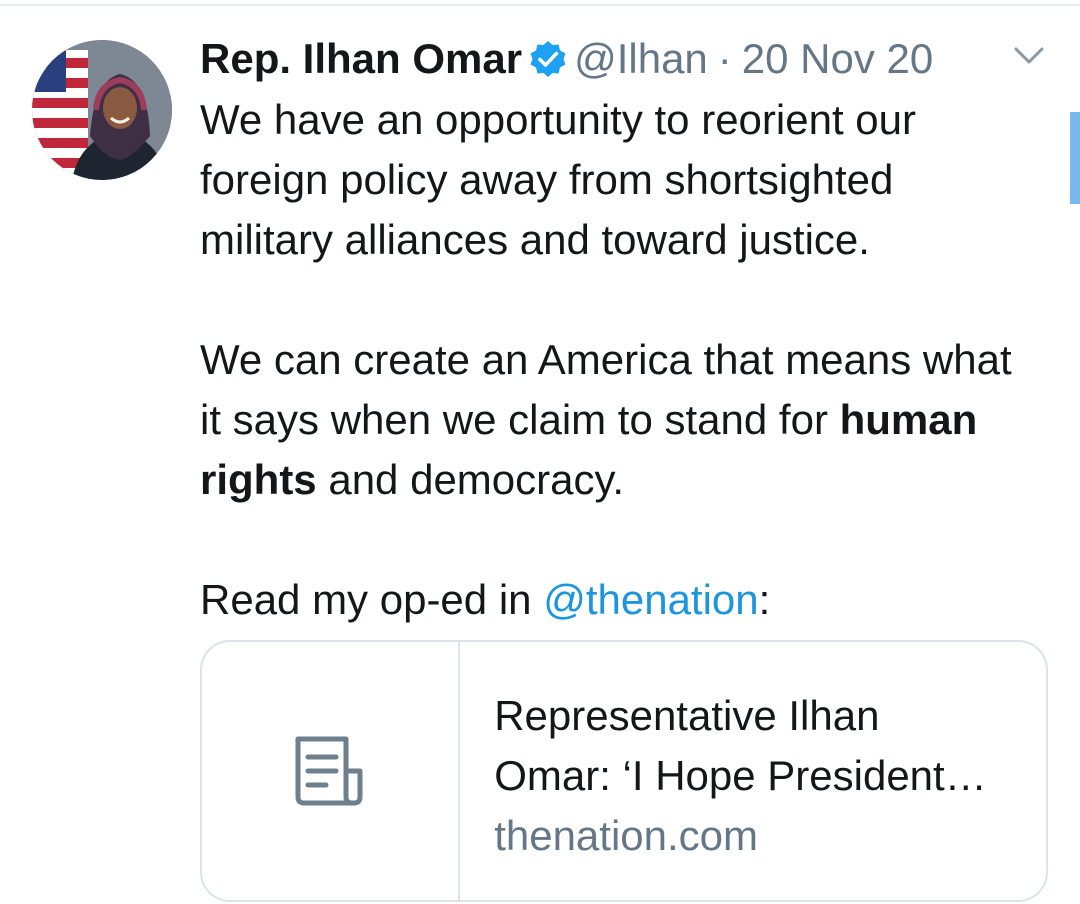  Describe the element at coordinates (1029, 56) in the screenshot. I see `chevron-down-icon` at that location.